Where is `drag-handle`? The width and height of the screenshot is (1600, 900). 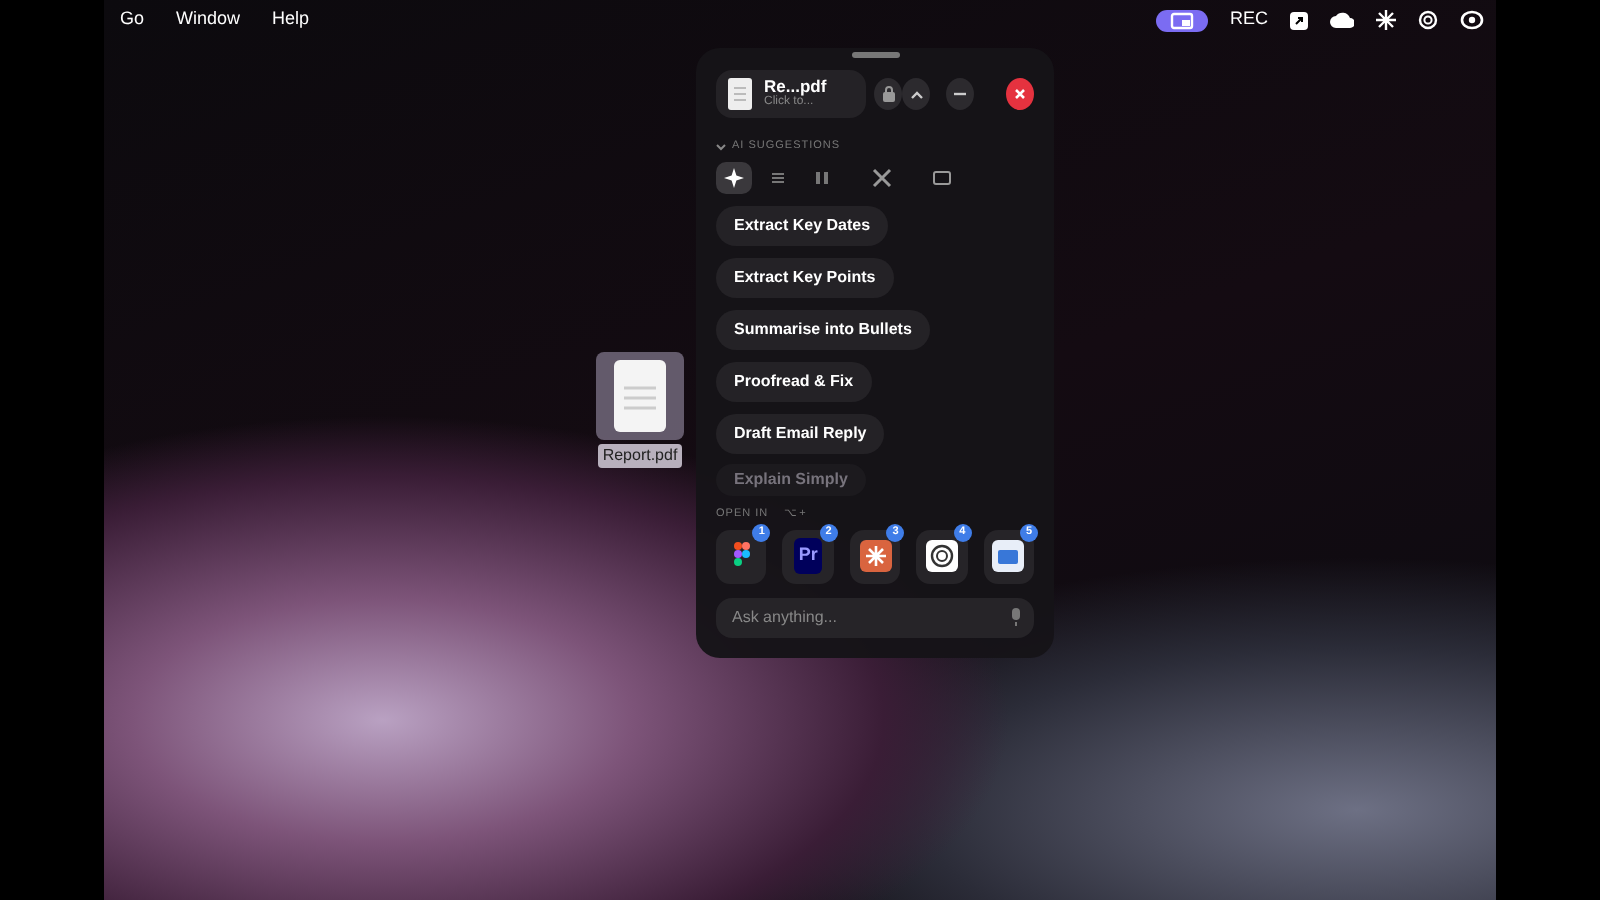
drag-handle is located at coordinates (875, 55).